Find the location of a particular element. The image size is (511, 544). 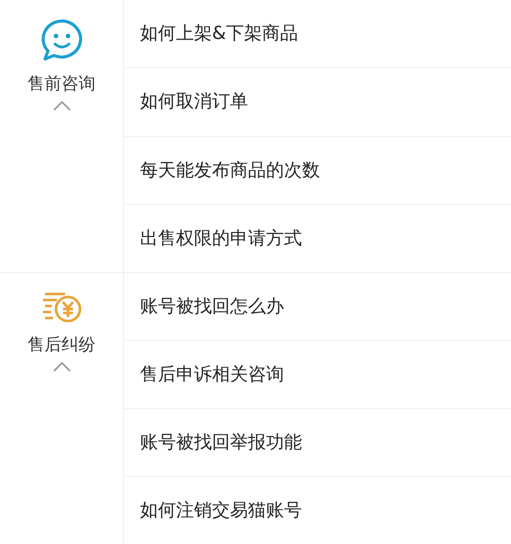

question-link: 如何取消订单 is located at coordinates (194, 102).